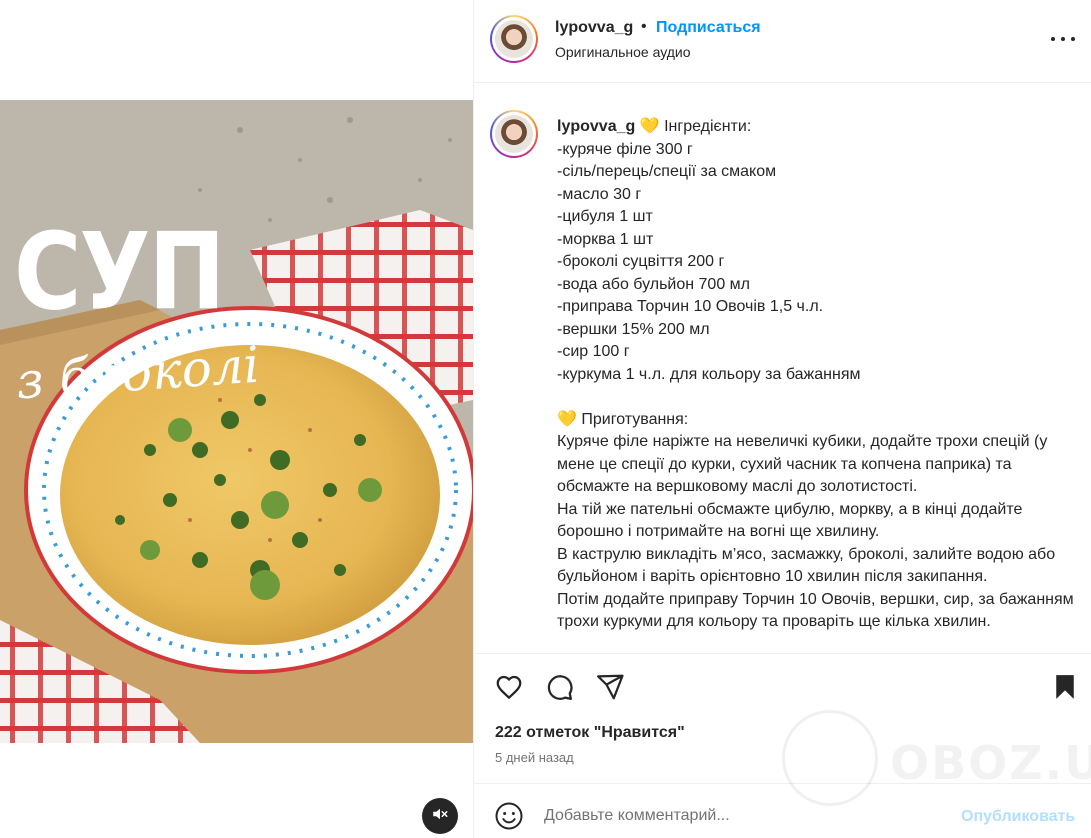 The width and height of the screenshot is (1091, 838). I want to click on preparation-title: Приготування:, so click(635, 419).